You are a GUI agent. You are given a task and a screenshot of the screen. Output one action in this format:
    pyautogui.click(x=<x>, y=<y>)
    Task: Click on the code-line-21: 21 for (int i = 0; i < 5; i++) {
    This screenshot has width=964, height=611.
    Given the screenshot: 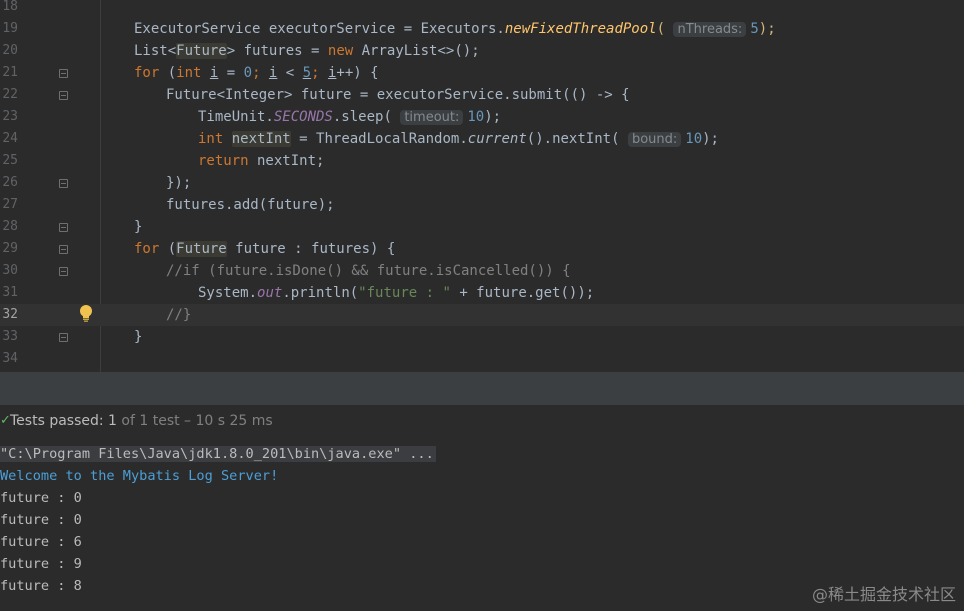 What is the action you would take?
    pyautogui.click(x=482, y=73)
    